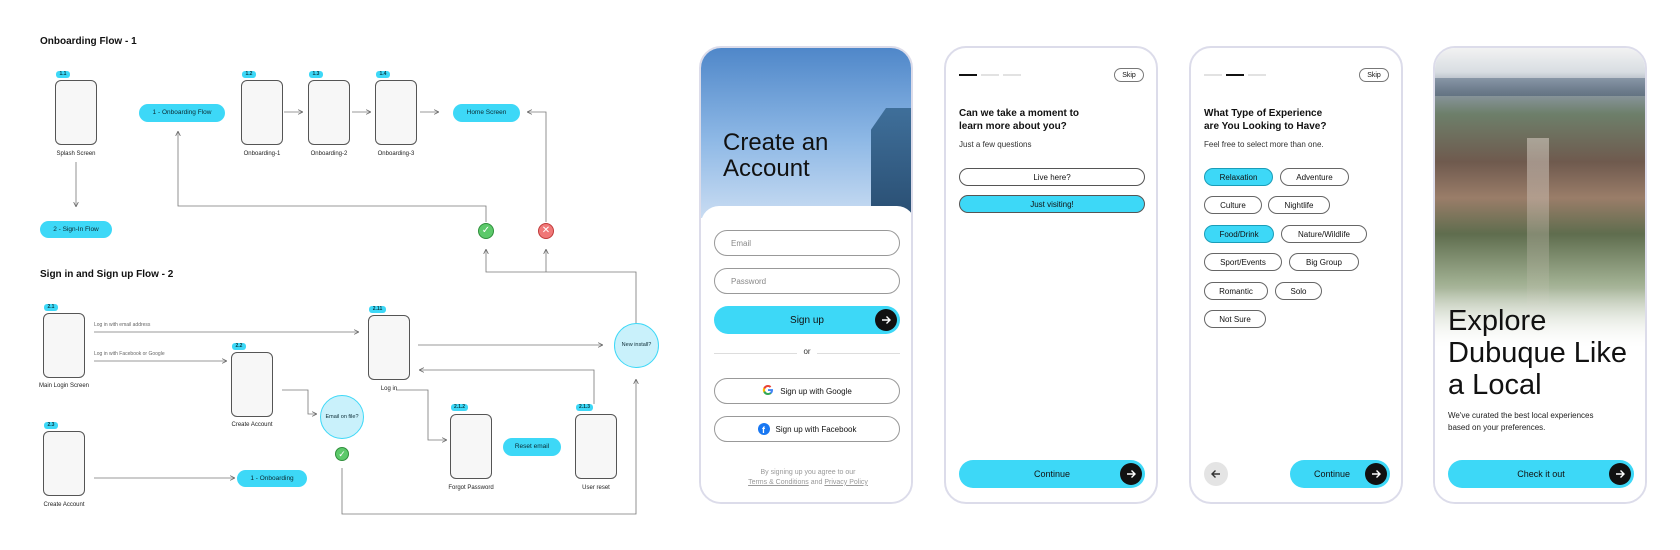  I want to click on chip-culture: Culture, so click(1233, 205).